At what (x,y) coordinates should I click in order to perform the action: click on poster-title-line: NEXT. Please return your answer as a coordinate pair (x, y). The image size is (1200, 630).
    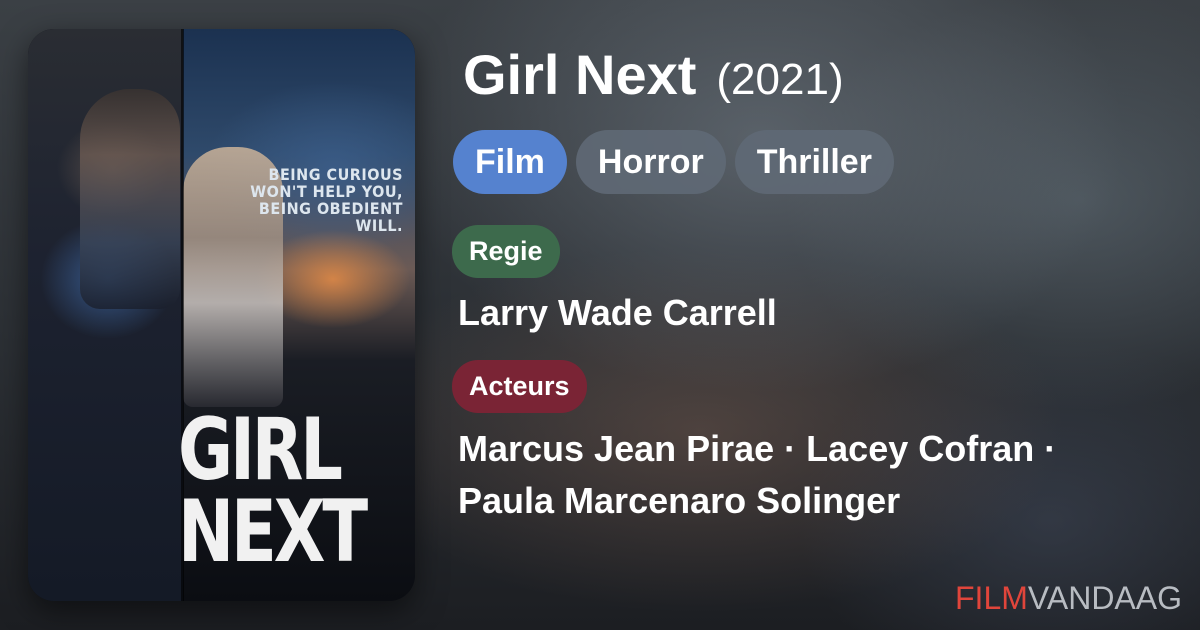
    Looking at the image, I should click on (273, 532).